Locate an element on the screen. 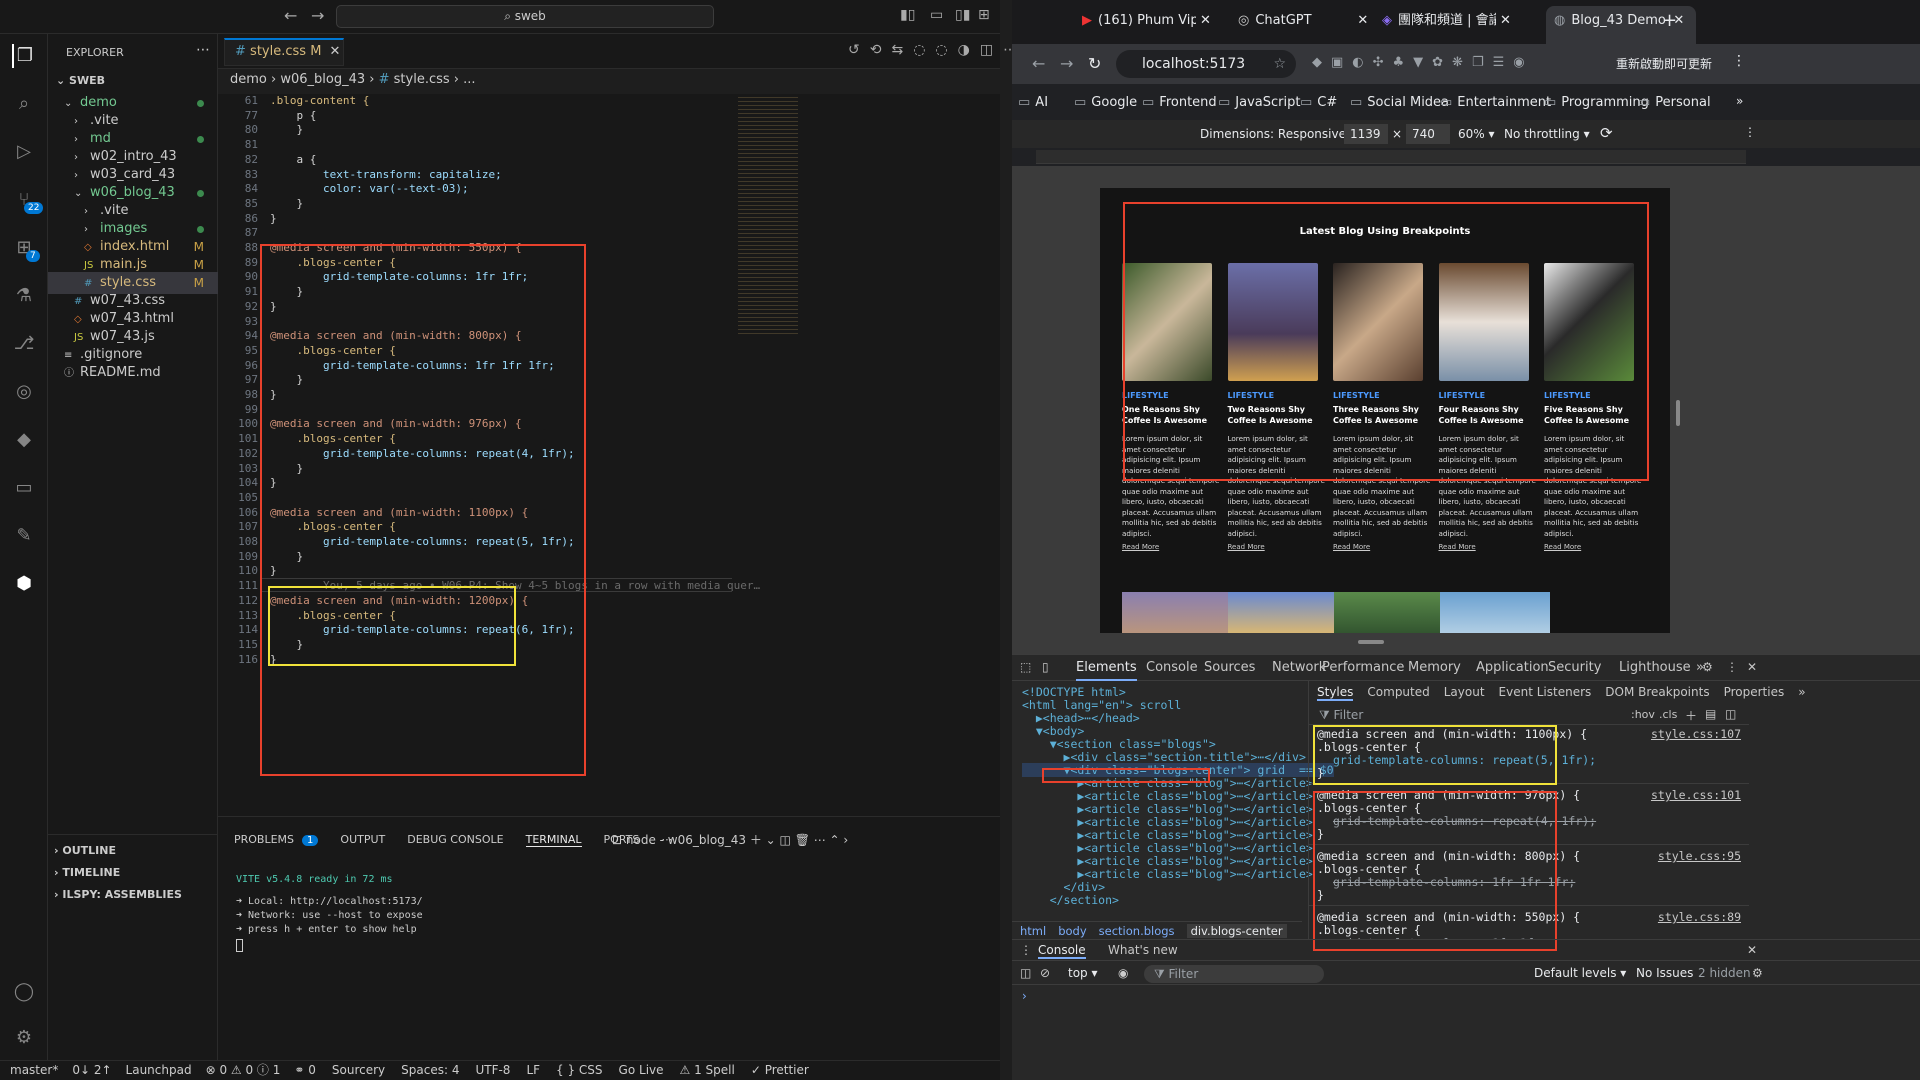 The image size is (1920, 1080). devtools-settings-icon: ⚙ is located at coordinates (1707, 667).